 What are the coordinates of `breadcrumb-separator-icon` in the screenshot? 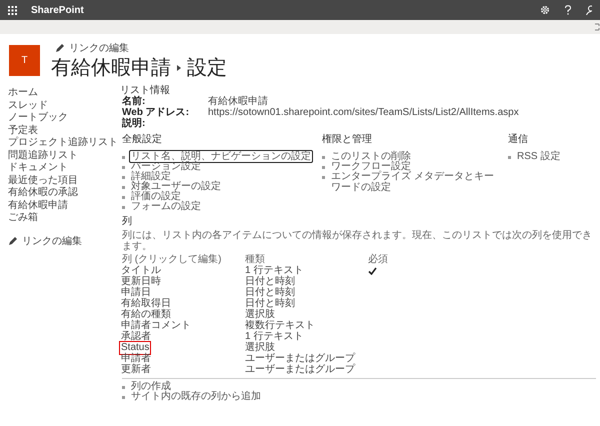 It's located at (179, 68).